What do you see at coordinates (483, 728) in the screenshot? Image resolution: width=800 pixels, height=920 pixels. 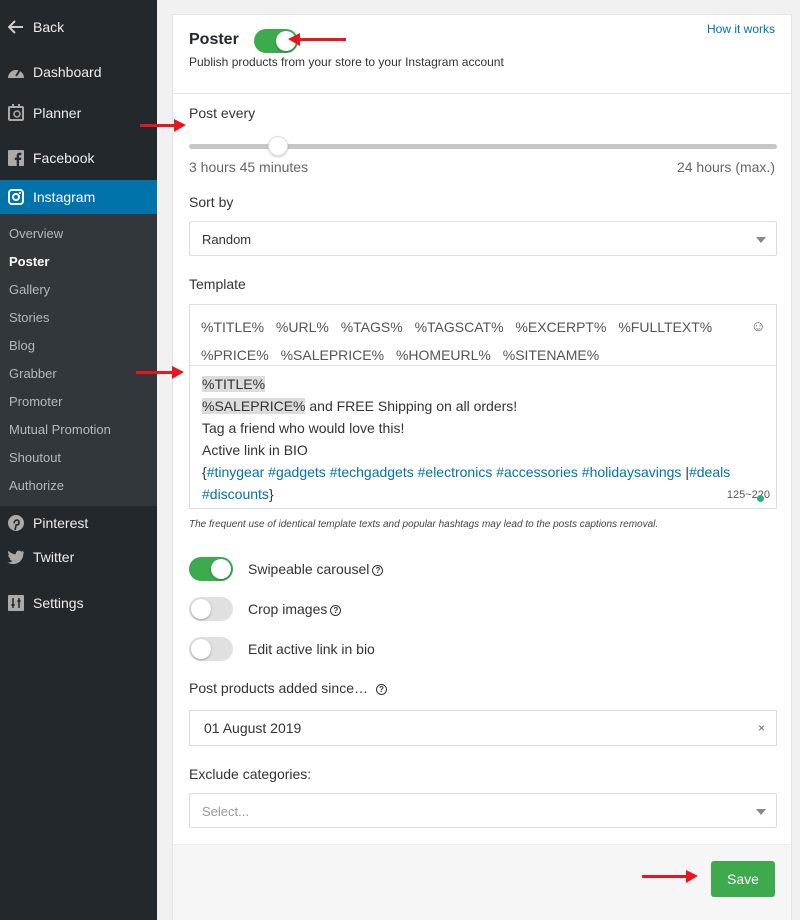 I see `post-since-date-input: 01 August 2019 ×` at bounding box center [483, 728].